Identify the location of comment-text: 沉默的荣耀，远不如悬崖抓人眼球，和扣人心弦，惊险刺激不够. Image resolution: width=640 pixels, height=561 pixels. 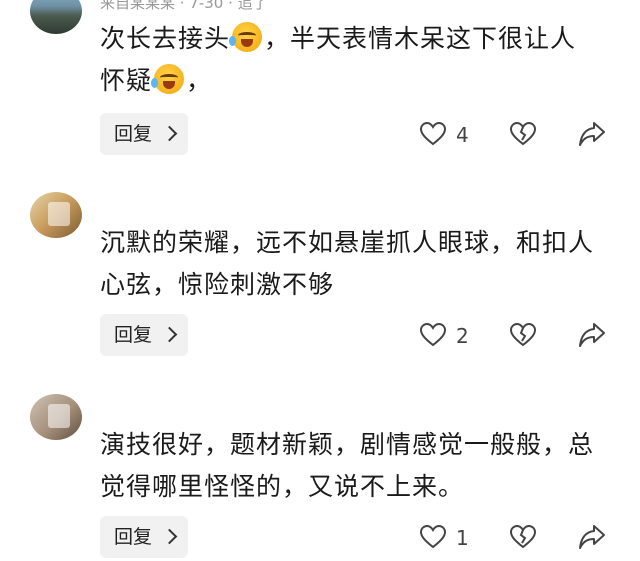
(347, 263).